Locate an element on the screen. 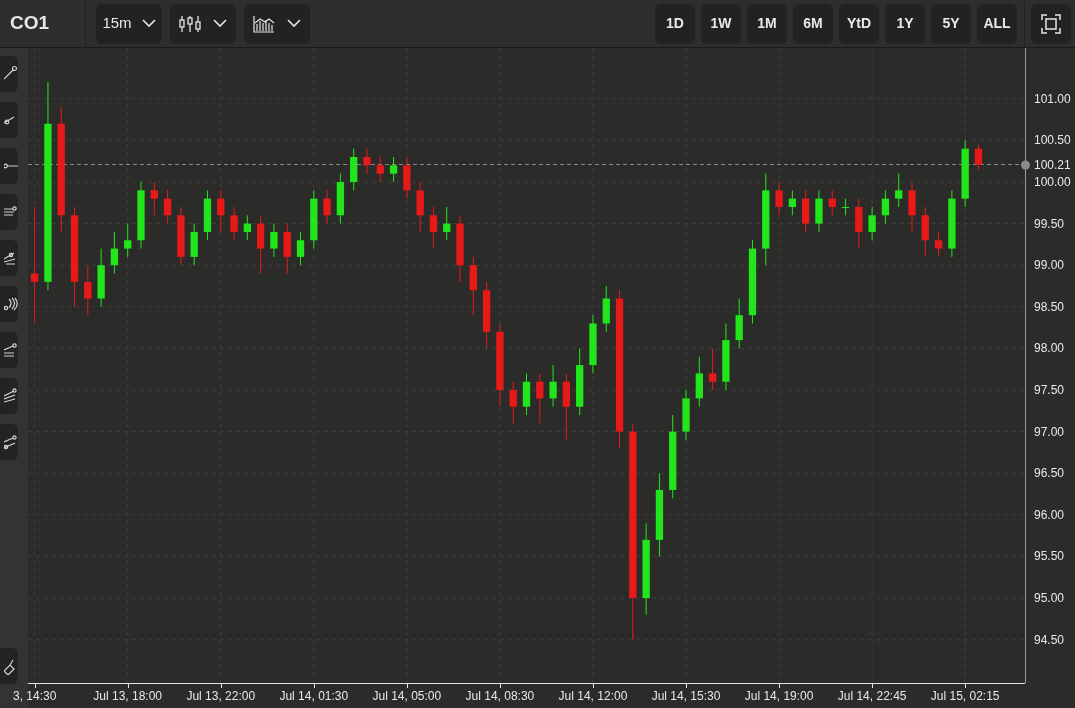 The height and width of the screenshot is (708, 1075). price-axis-label: 97.00 is located at coordinates (1049, 431).